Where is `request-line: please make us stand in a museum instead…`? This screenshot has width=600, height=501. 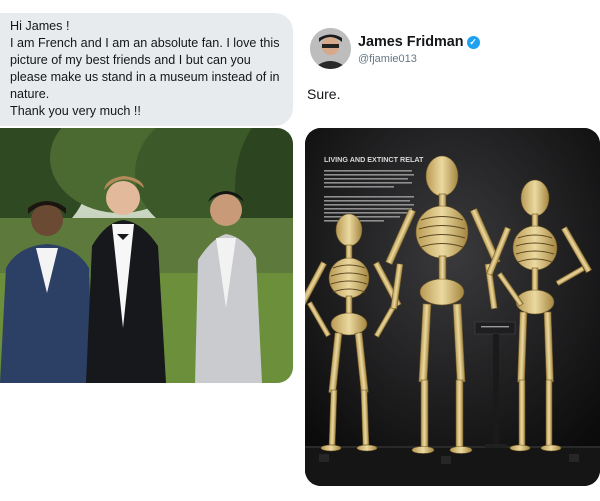 request-line: please make us stand in a museum instead… is located at coordinates (145, 77).